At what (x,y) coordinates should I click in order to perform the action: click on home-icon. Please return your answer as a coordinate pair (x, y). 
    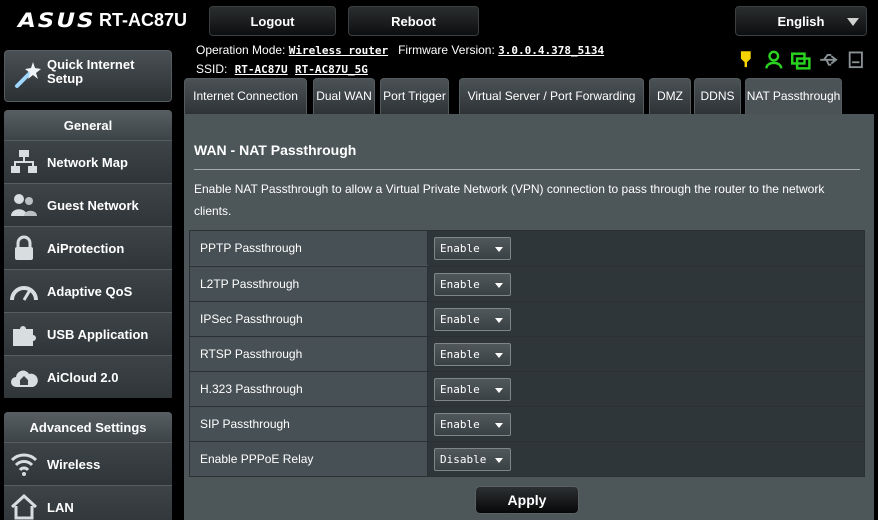
    Looking at the image, I should click on (24, 507).